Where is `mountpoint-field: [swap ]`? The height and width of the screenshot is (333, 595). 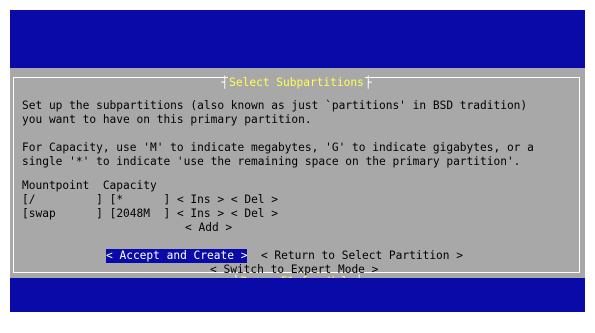
mountpoint-field: [swap ] is located at coordinates (62, 214).